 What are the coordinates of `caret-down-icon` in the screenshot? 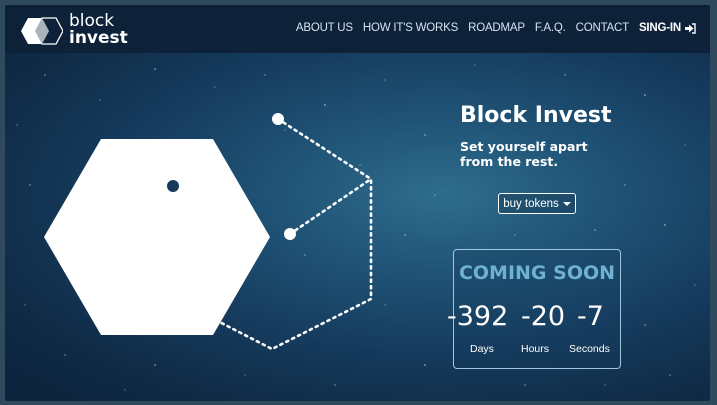 It's located at (566, 203).